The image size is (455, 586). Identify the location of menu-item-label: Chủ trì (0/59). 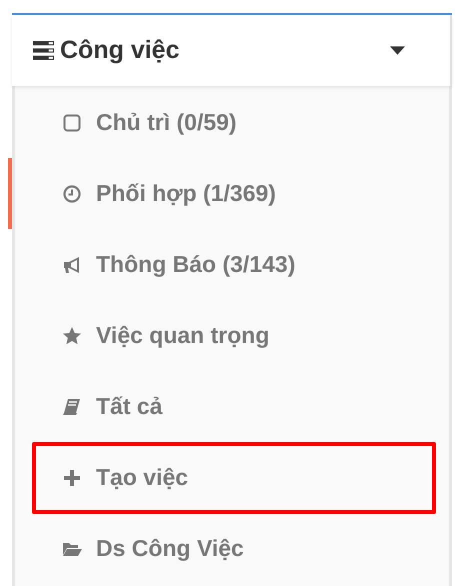
(166, 122).